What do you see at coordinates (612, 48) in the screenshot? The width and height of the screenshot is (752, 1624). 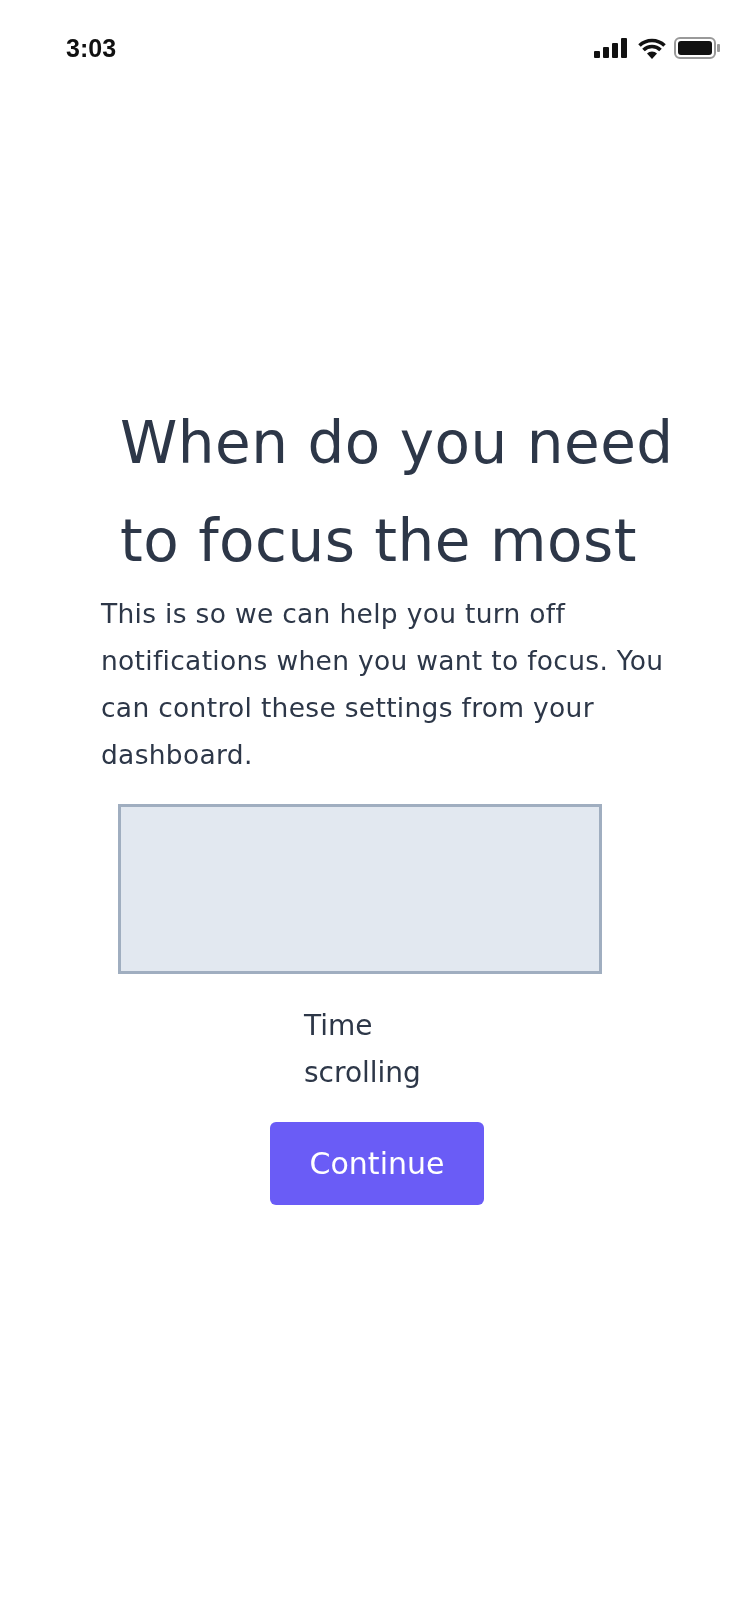 I see `signal-icon` at bounding box center [612, 48].